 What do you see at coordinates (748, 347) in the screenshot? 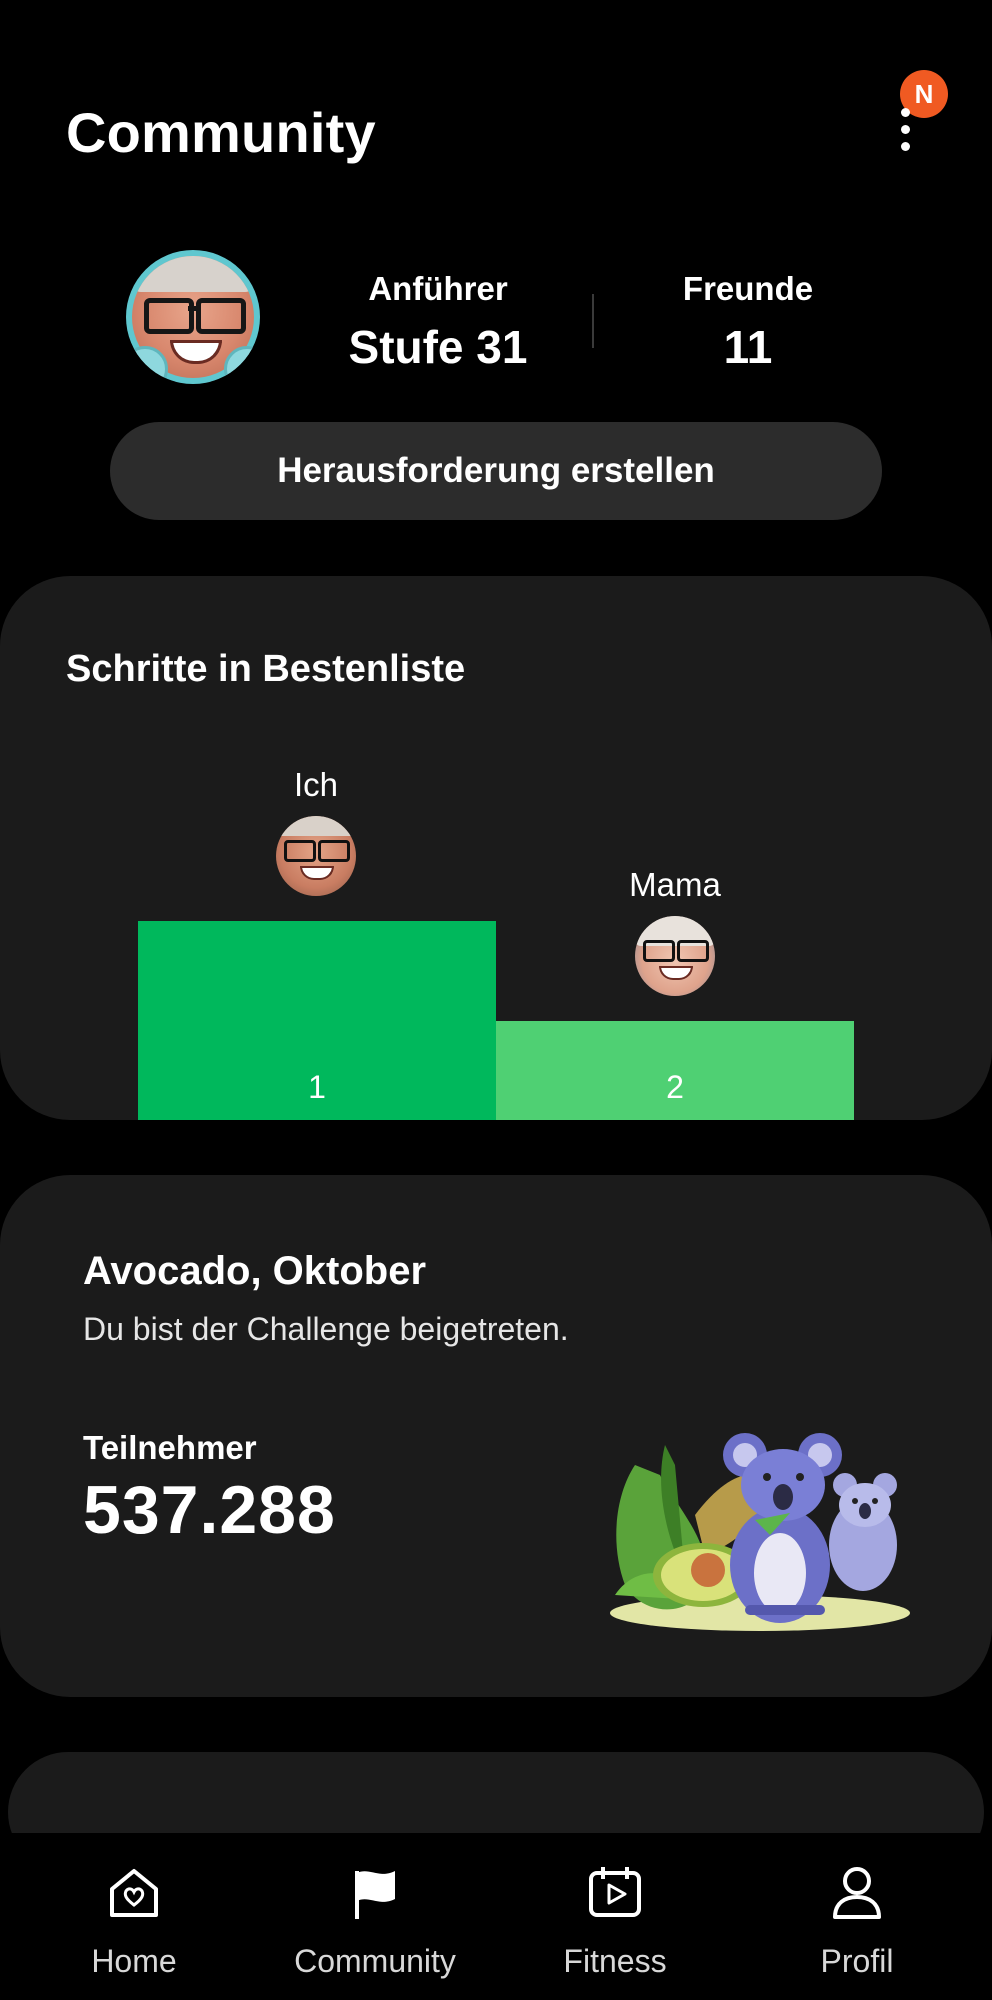
I see `friends-count: 11` at bounding box center [748, 347].